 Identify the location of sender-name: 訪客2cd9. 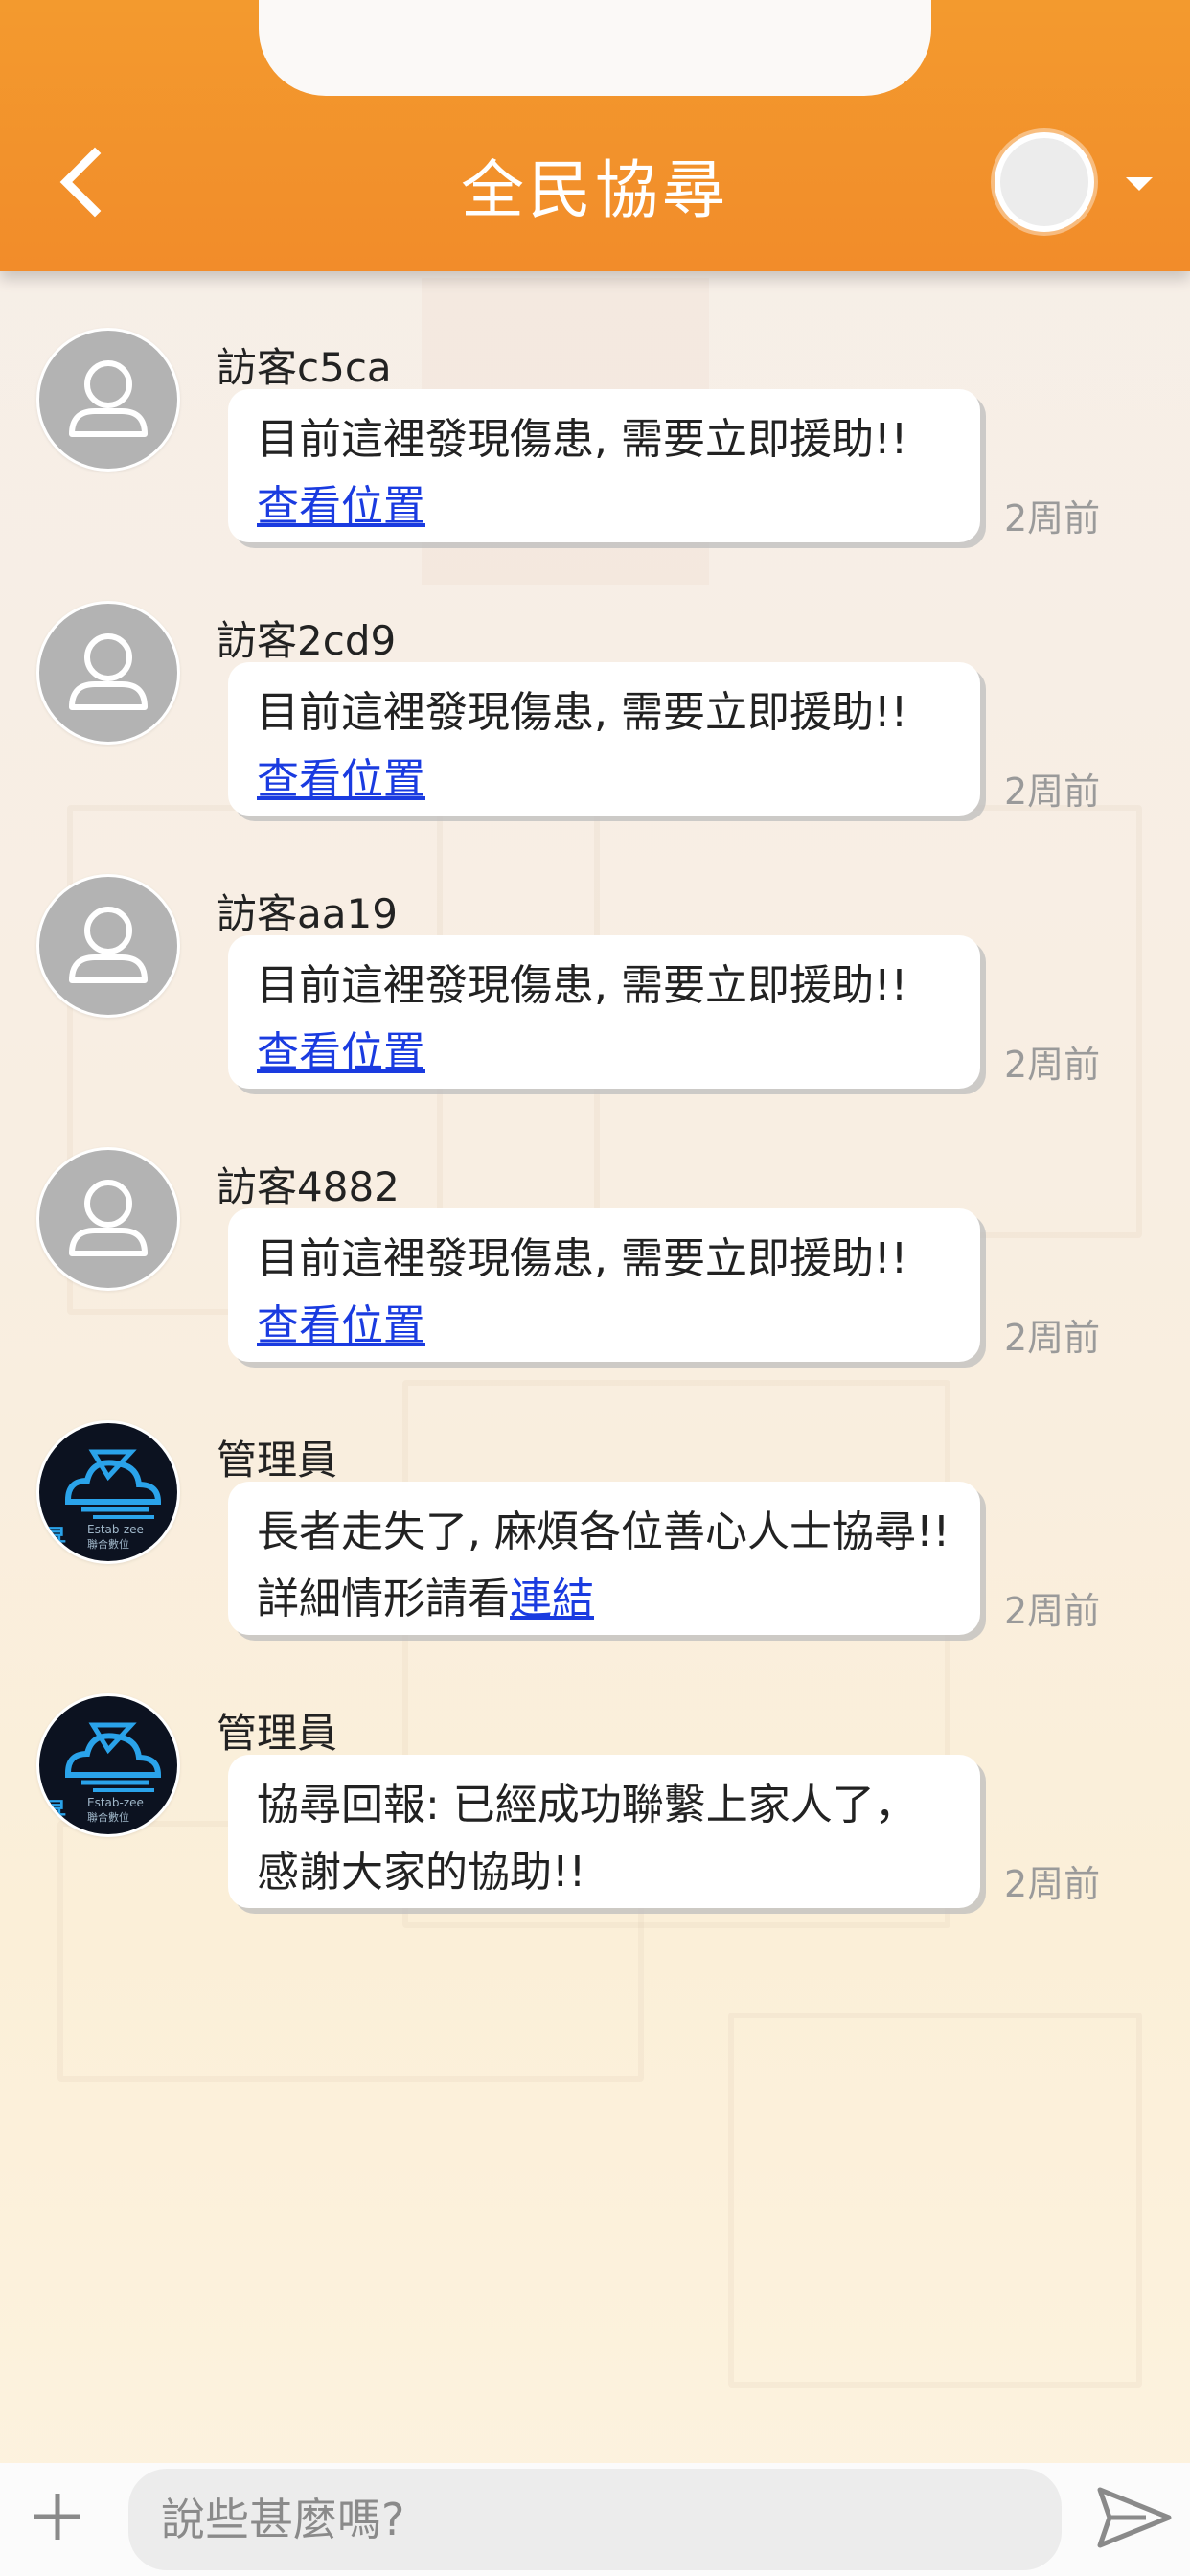
(307, 640).